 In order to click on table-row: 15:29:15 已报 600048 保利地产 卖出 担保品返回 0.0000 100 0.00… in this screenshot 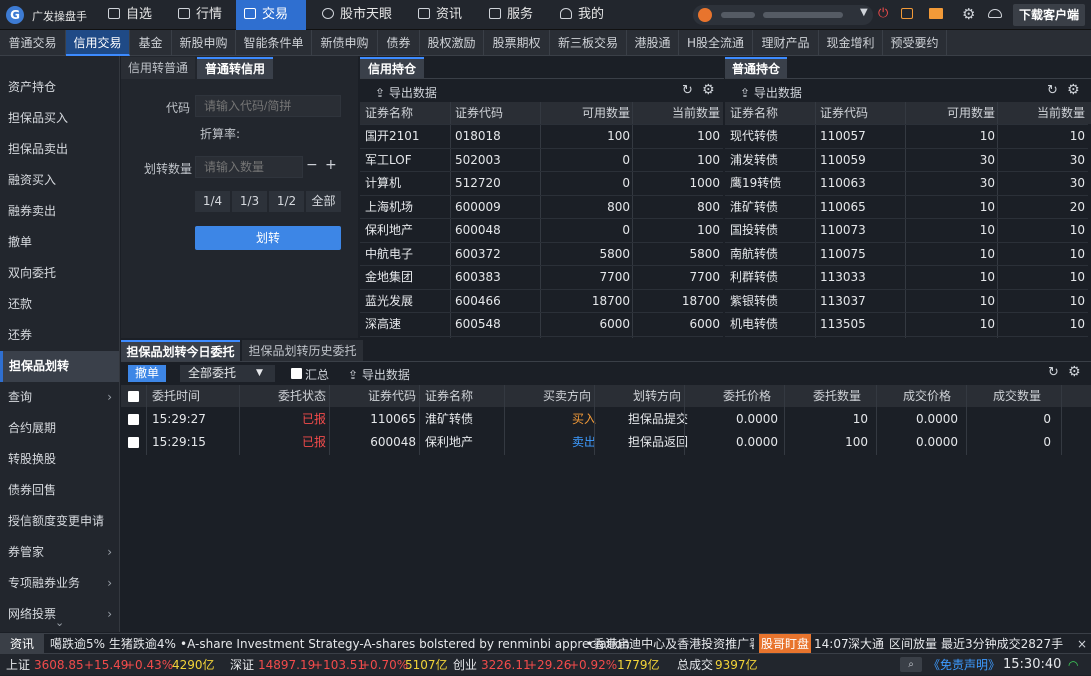, I will do `click(606, 442)`.